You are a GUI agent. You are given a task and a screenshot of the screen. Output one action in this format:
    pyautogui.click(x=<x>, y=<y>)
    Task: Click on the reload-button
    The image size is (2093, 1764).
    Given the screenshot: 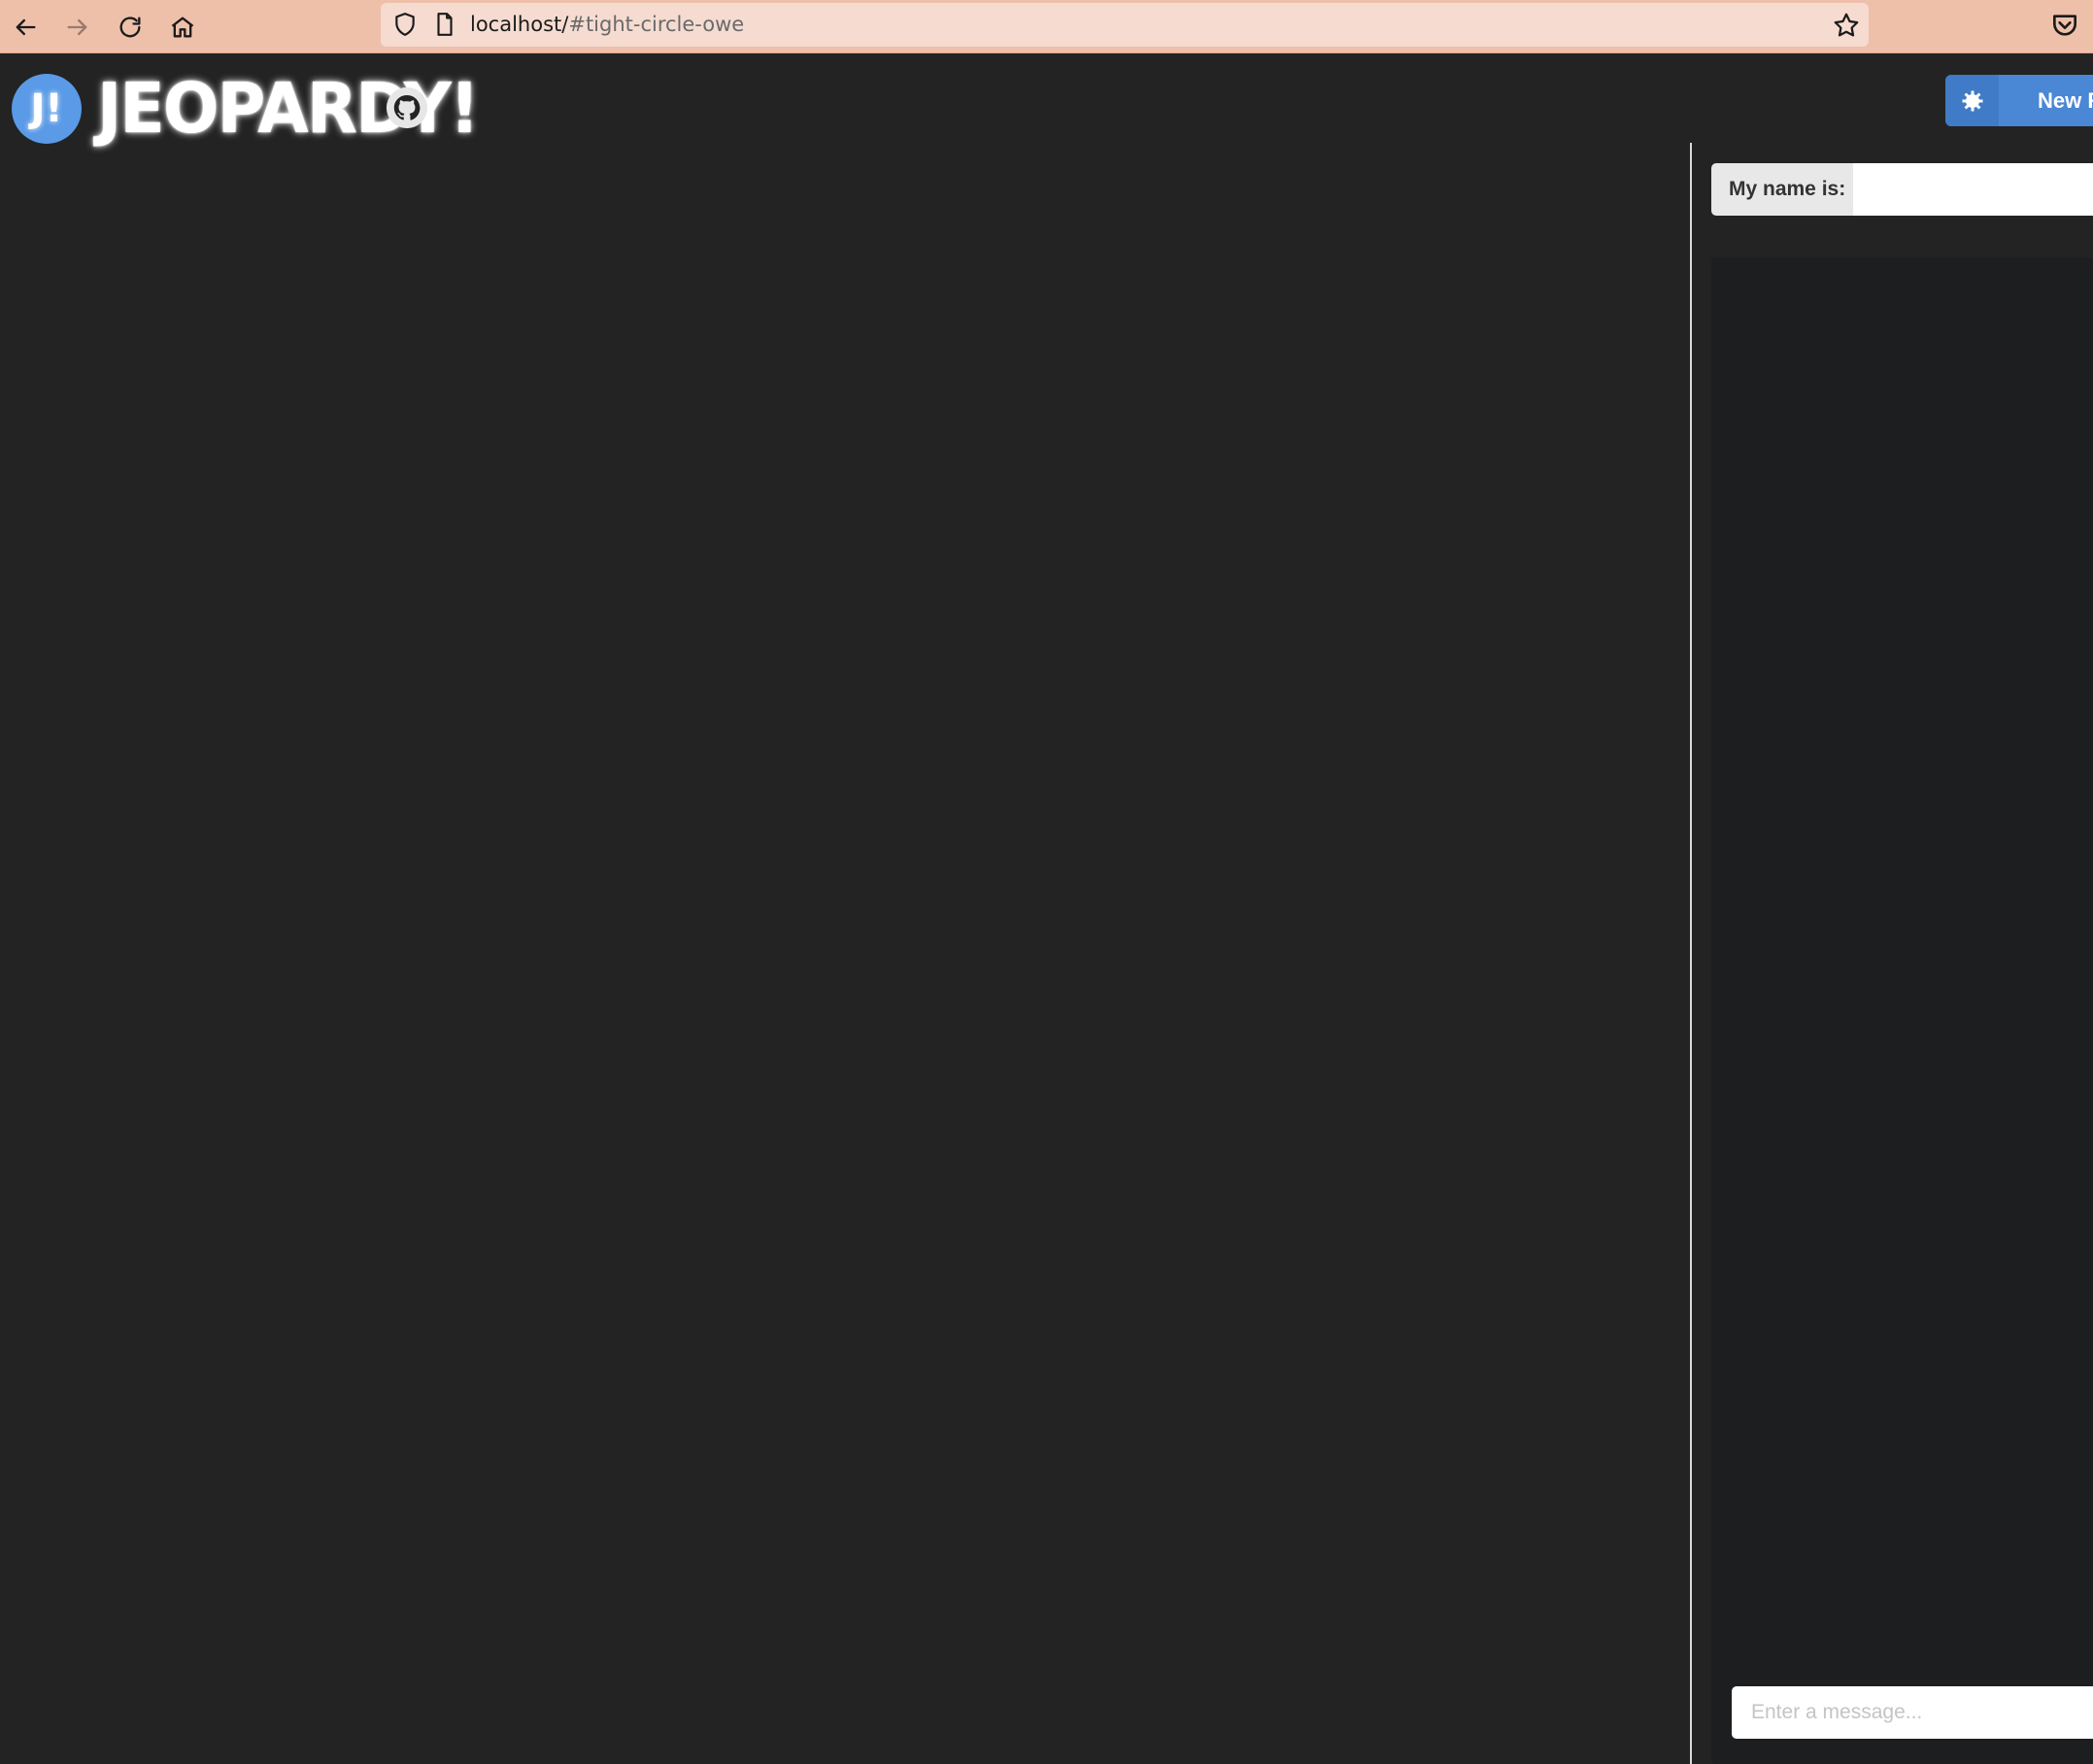 What is the action you would take?
    pyautogui.click(x=130, y=27)
    